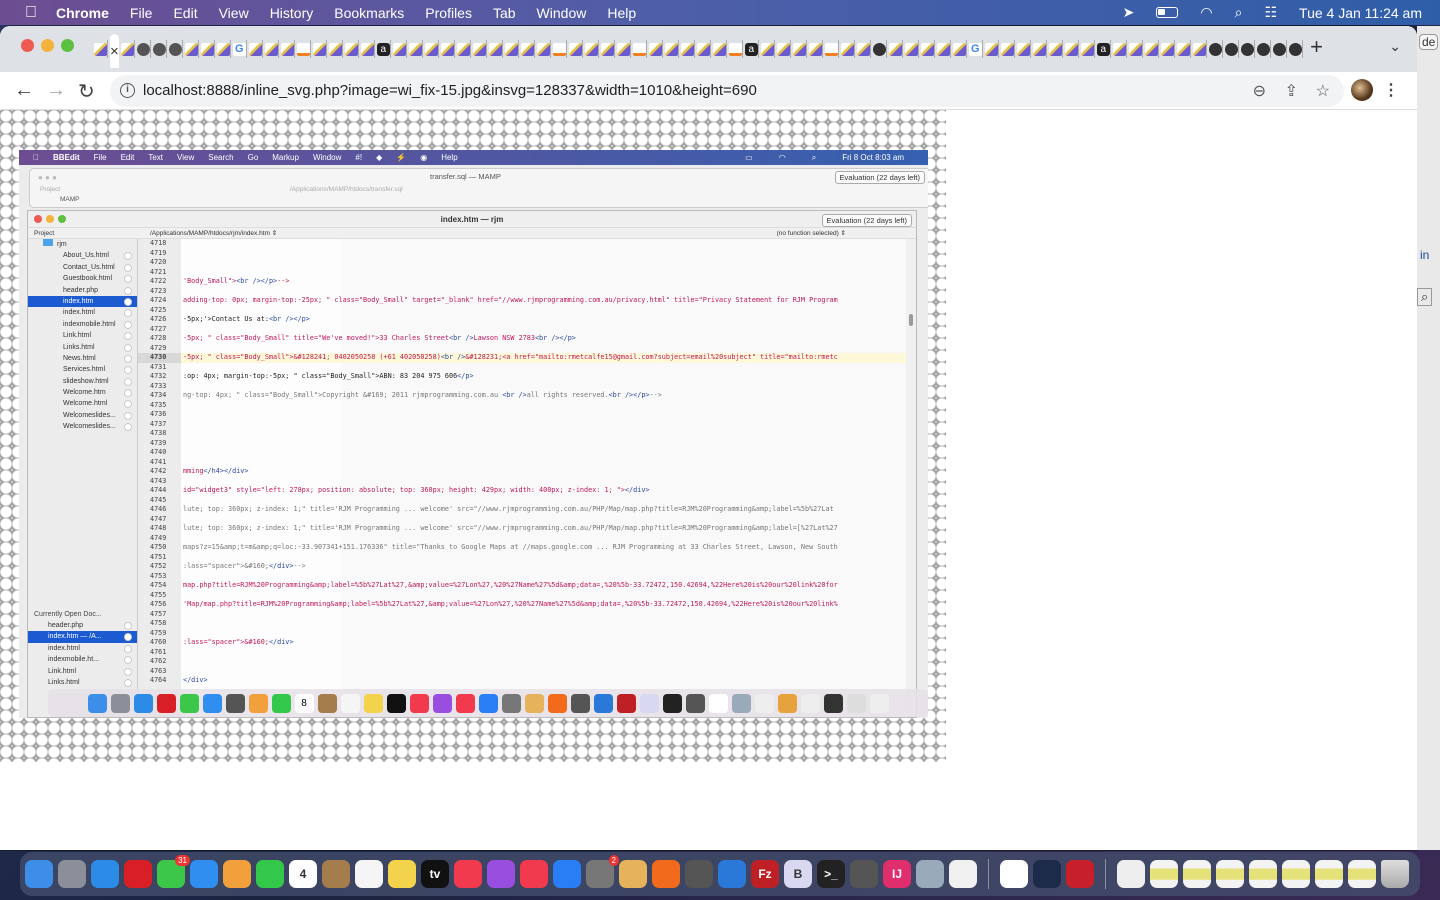  I want to click on dock-app-apple-tv: tv, so click(435, 874).